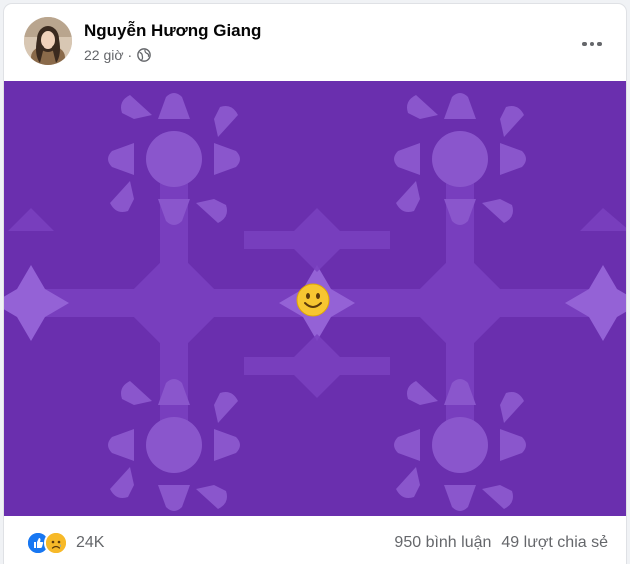  What do you see at coordinates (90, 543) in the screenshot?
I see `reaction-count: 24K` at bounding box center [90, 543].